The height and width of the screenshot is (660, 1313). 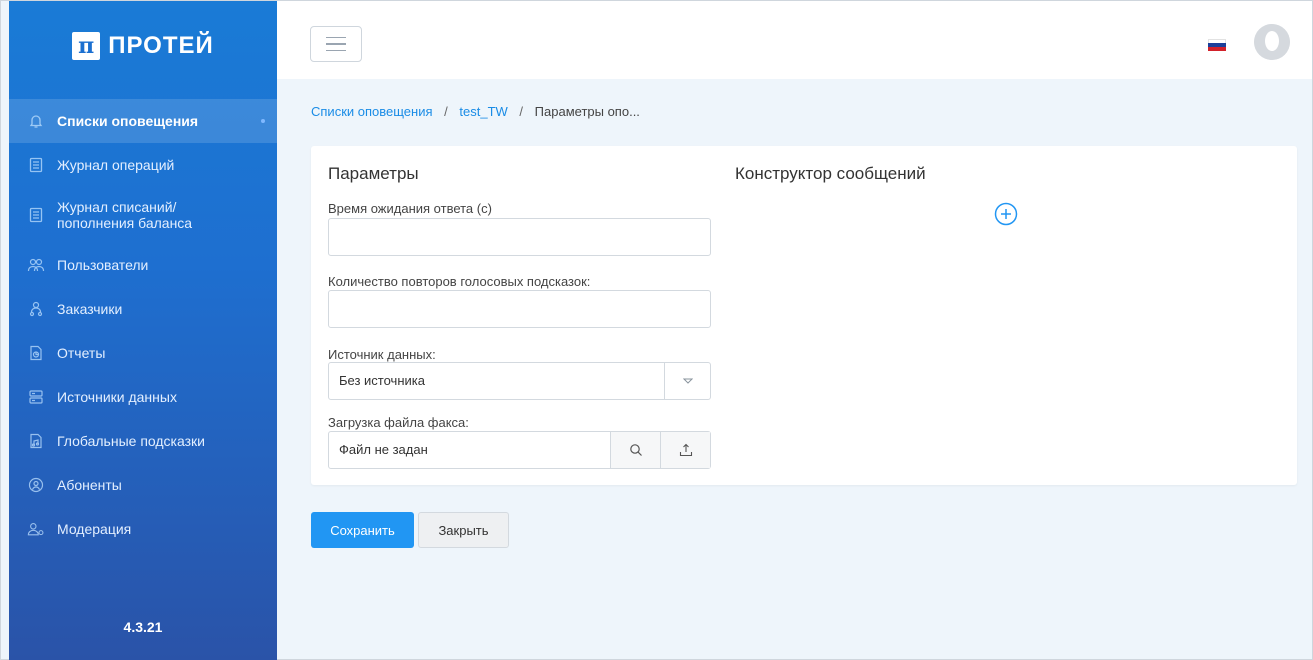 I want to click on sidebar-item-label: Журнал списаний/ пополнения баланса, so click(x=125, y=214).